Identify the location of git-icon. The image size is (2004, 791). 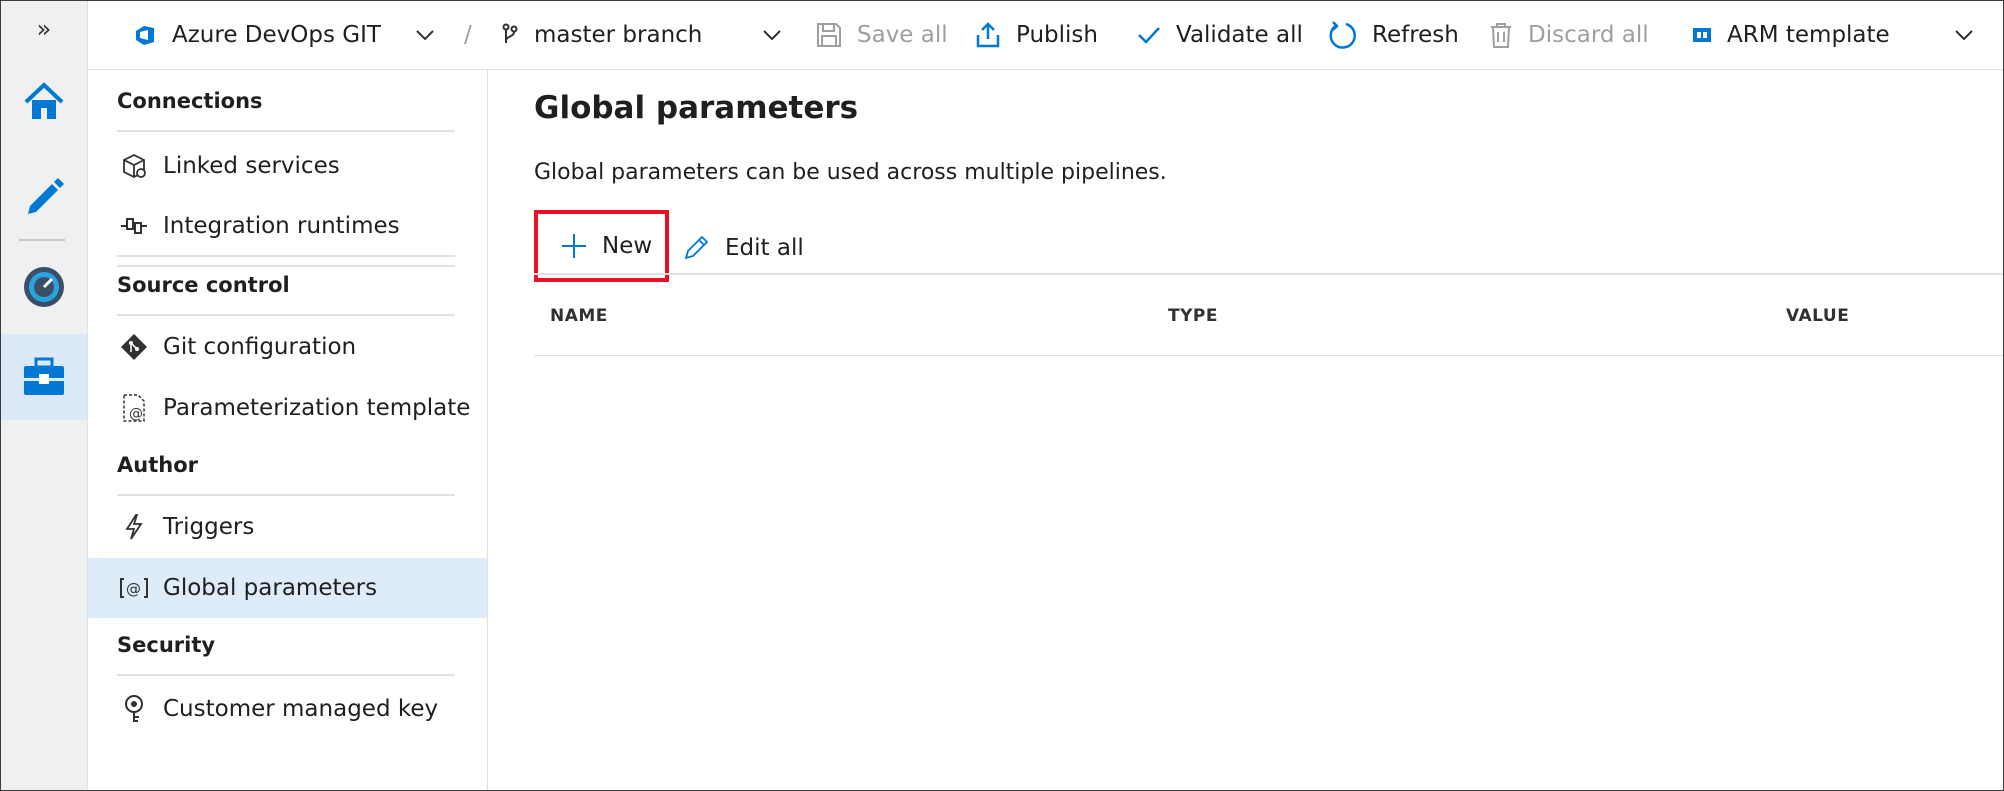
(134, 347).